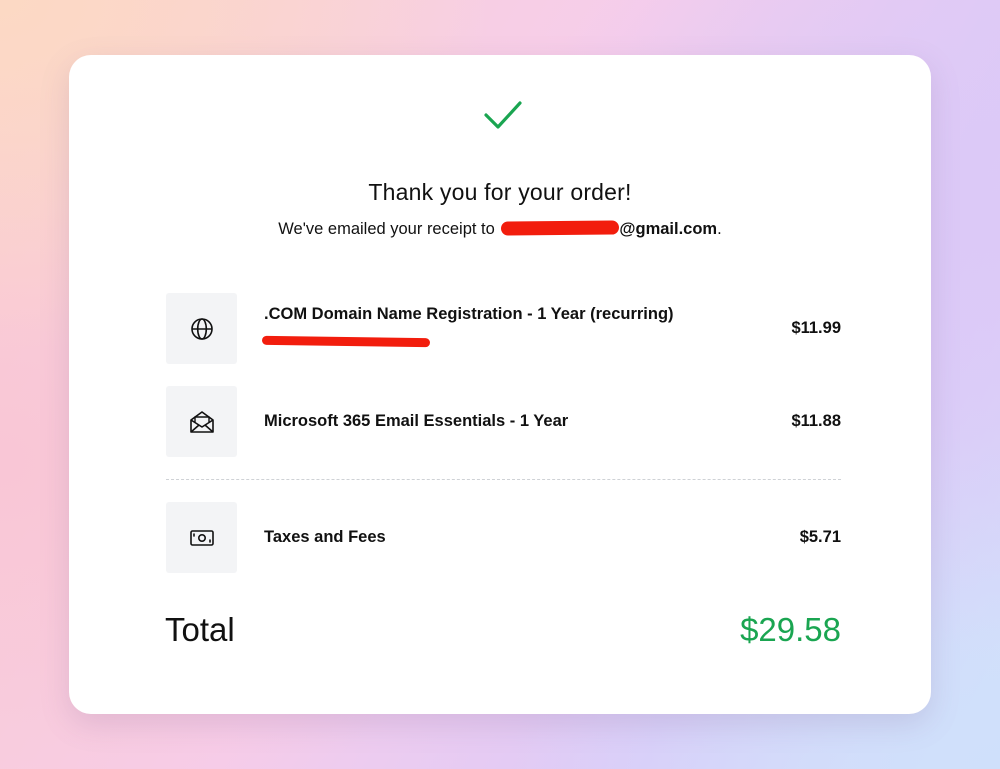 This screenshot has width=1000, height=769. Describe the element at coordinates (503, 479) in the screenshot. I see `section-divider` at that location.